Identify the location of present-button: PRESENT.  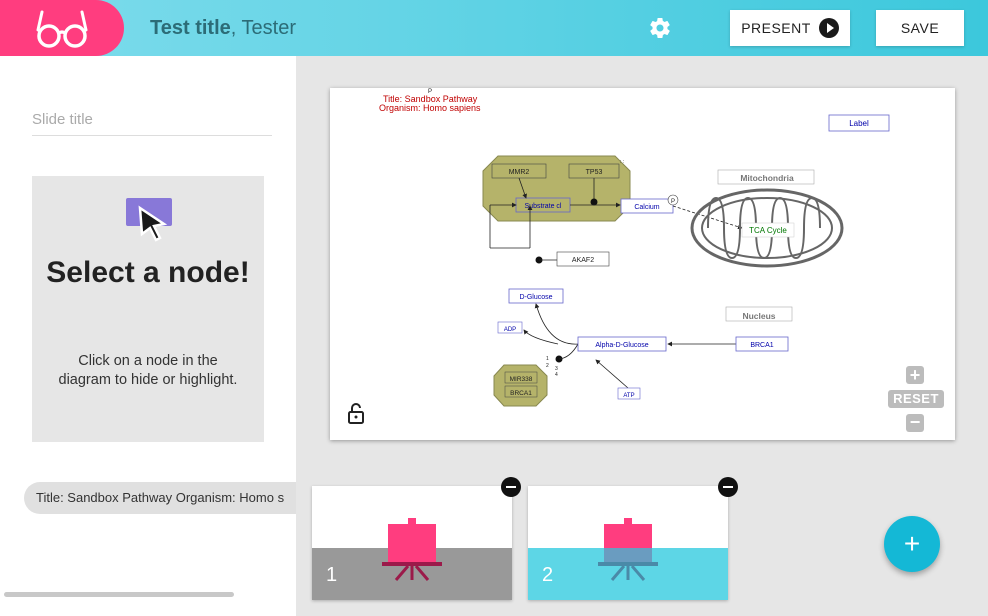
(790, 28).